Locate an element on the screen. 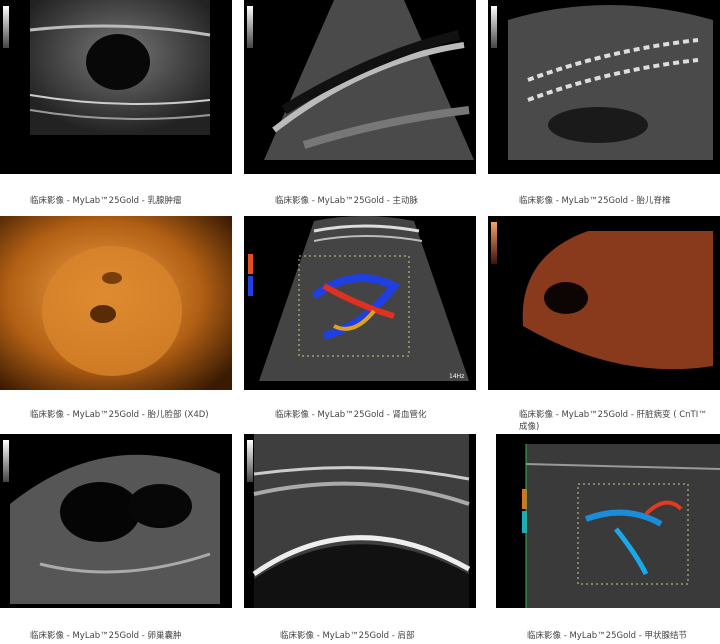 The image size is (720, 644). image-liver-lesion is located at coordinates (604, 303).